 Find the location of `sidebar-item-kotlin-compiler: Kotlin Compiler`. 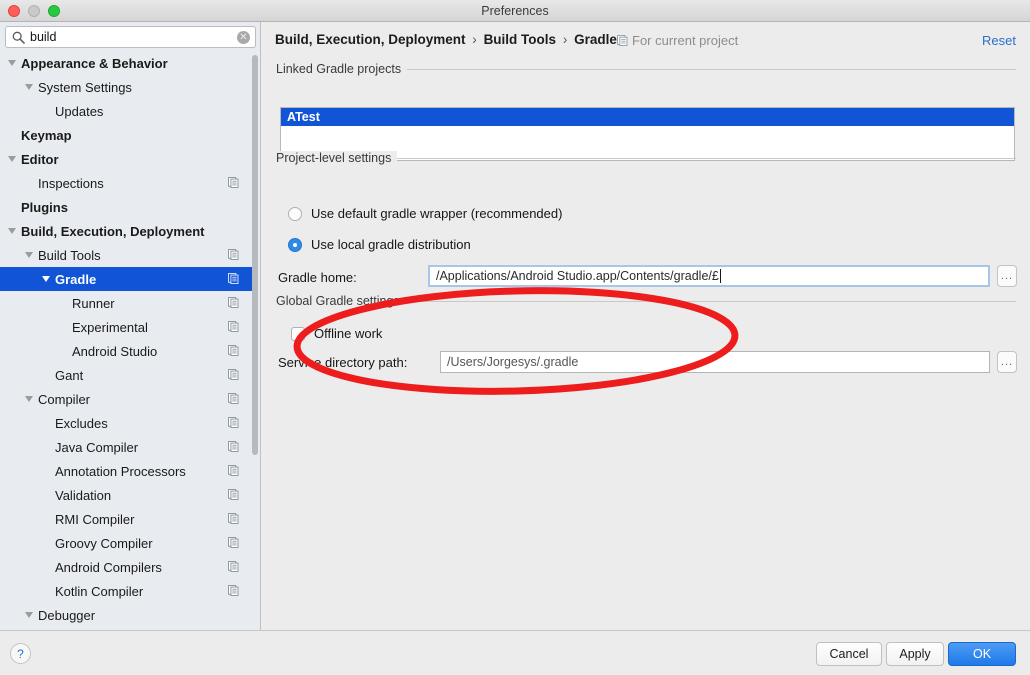

sidebar-item-kotlin-compiler: Kotlin Compiler is located at coordinates (126, 591).